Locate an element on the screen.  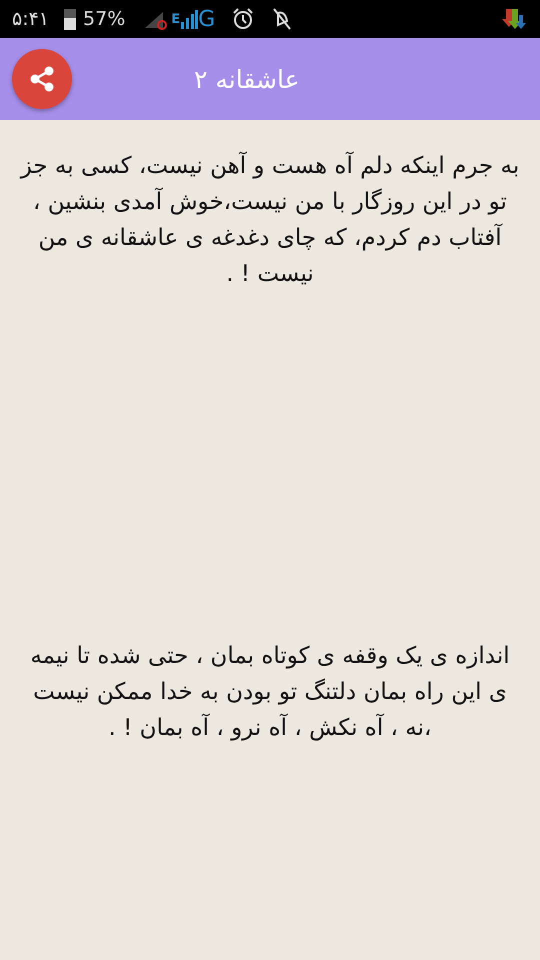
battery-icon is located at coordinates (70, 19).